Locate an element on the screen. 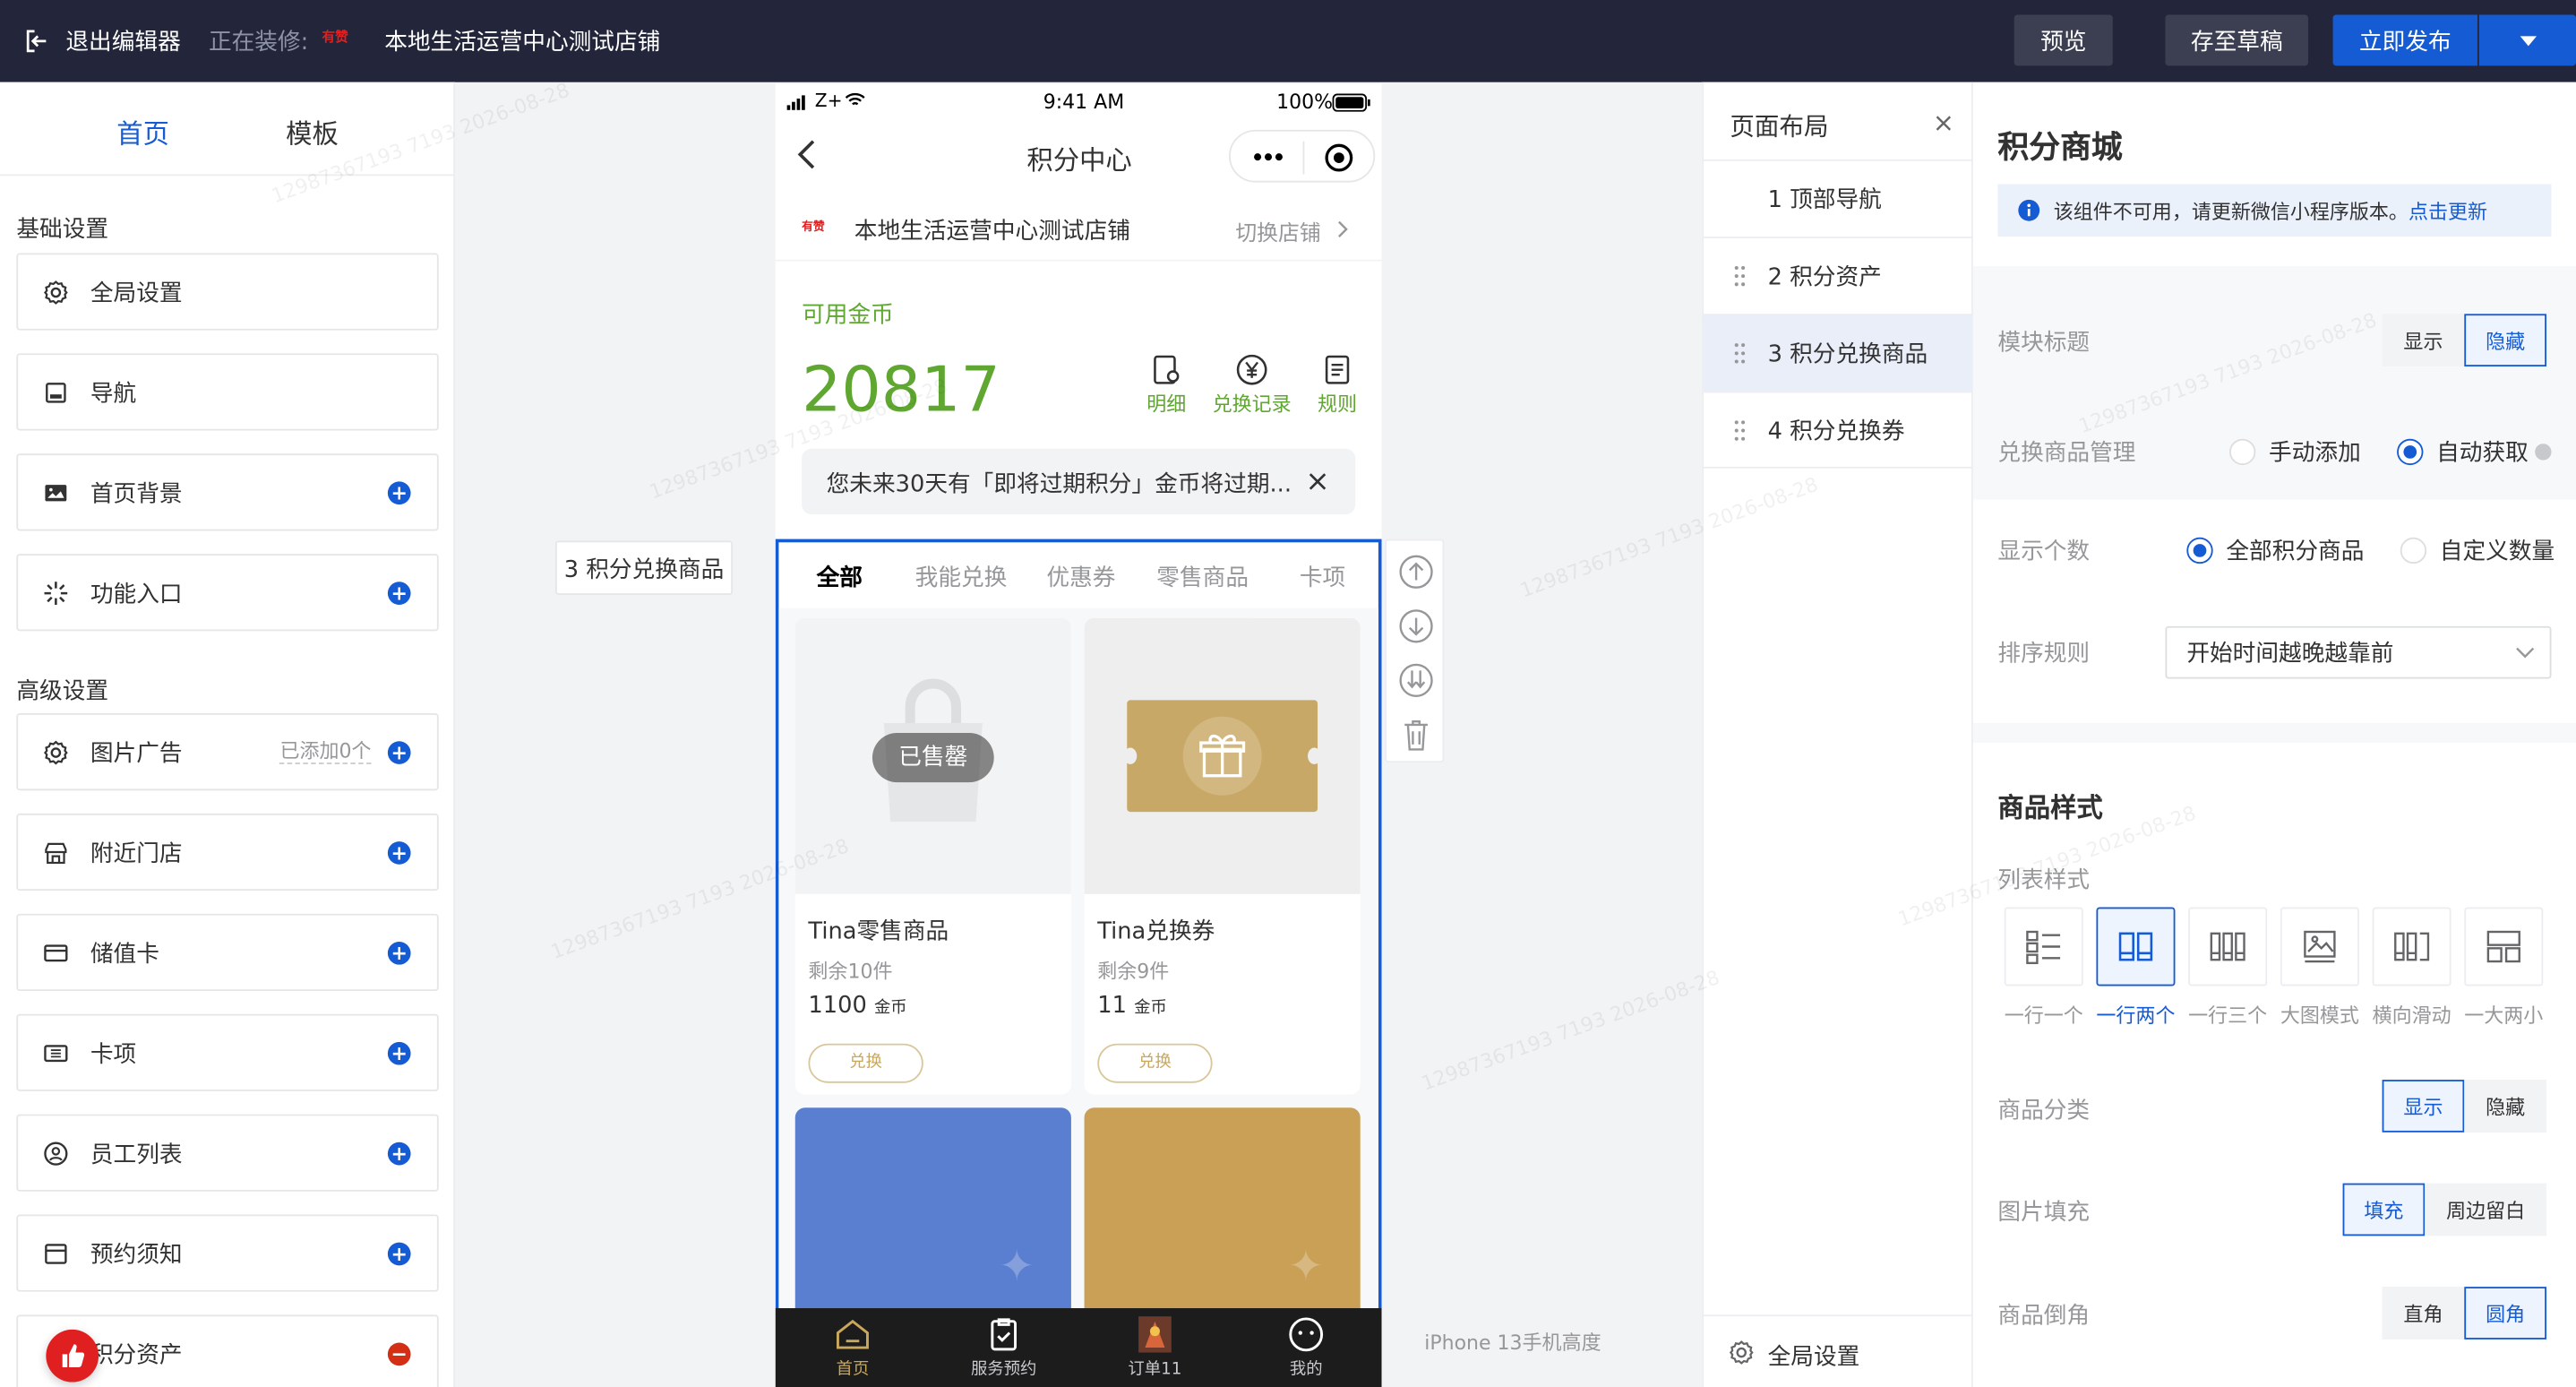  product-card: 已售罄 Tina零售商品 剩余10件 1100 金币 兑换 is located at coordinates (932, 856).